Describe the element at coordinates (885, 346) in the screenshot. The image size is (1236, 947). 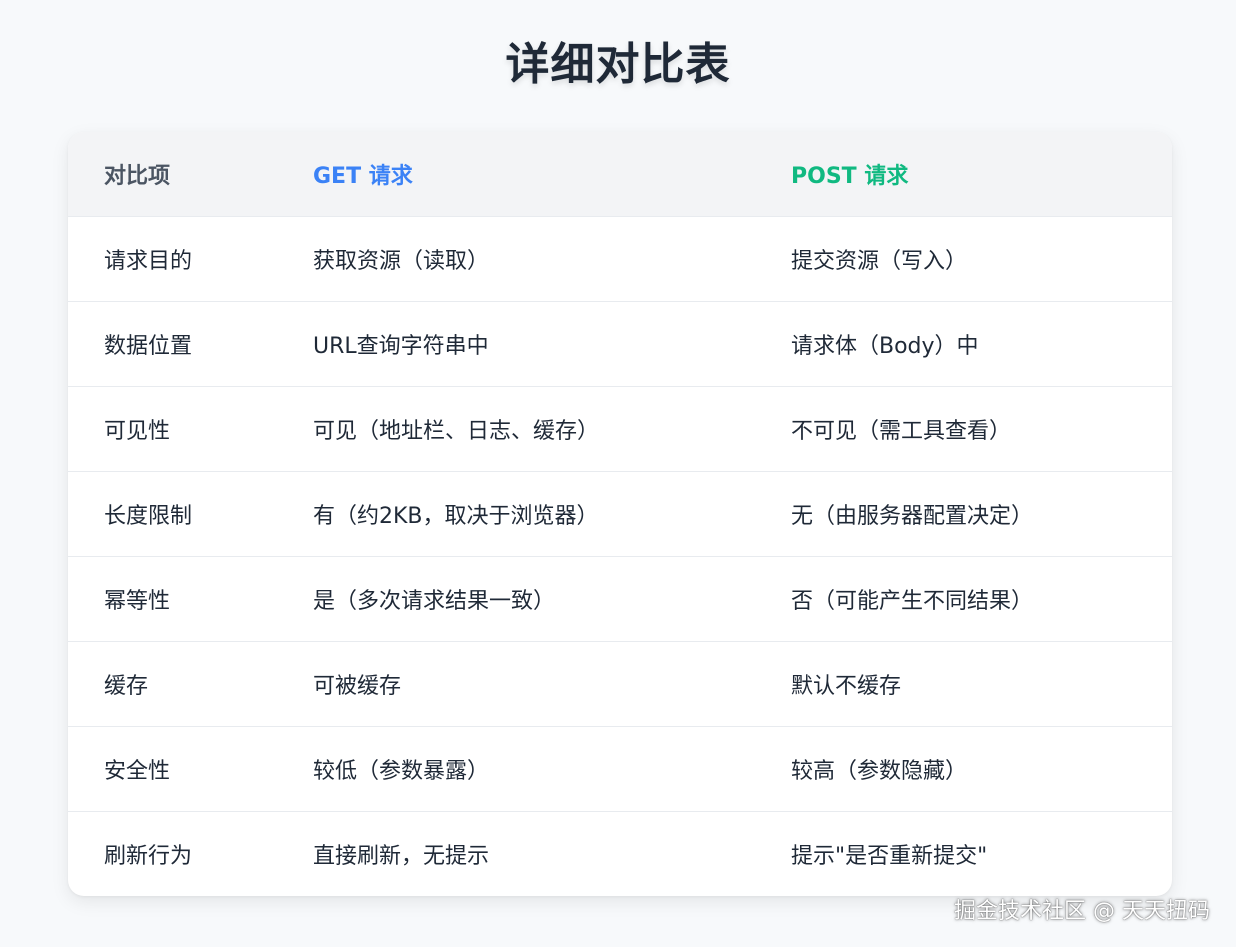
I see `post-cell: 请求体（Body）中` at that location.